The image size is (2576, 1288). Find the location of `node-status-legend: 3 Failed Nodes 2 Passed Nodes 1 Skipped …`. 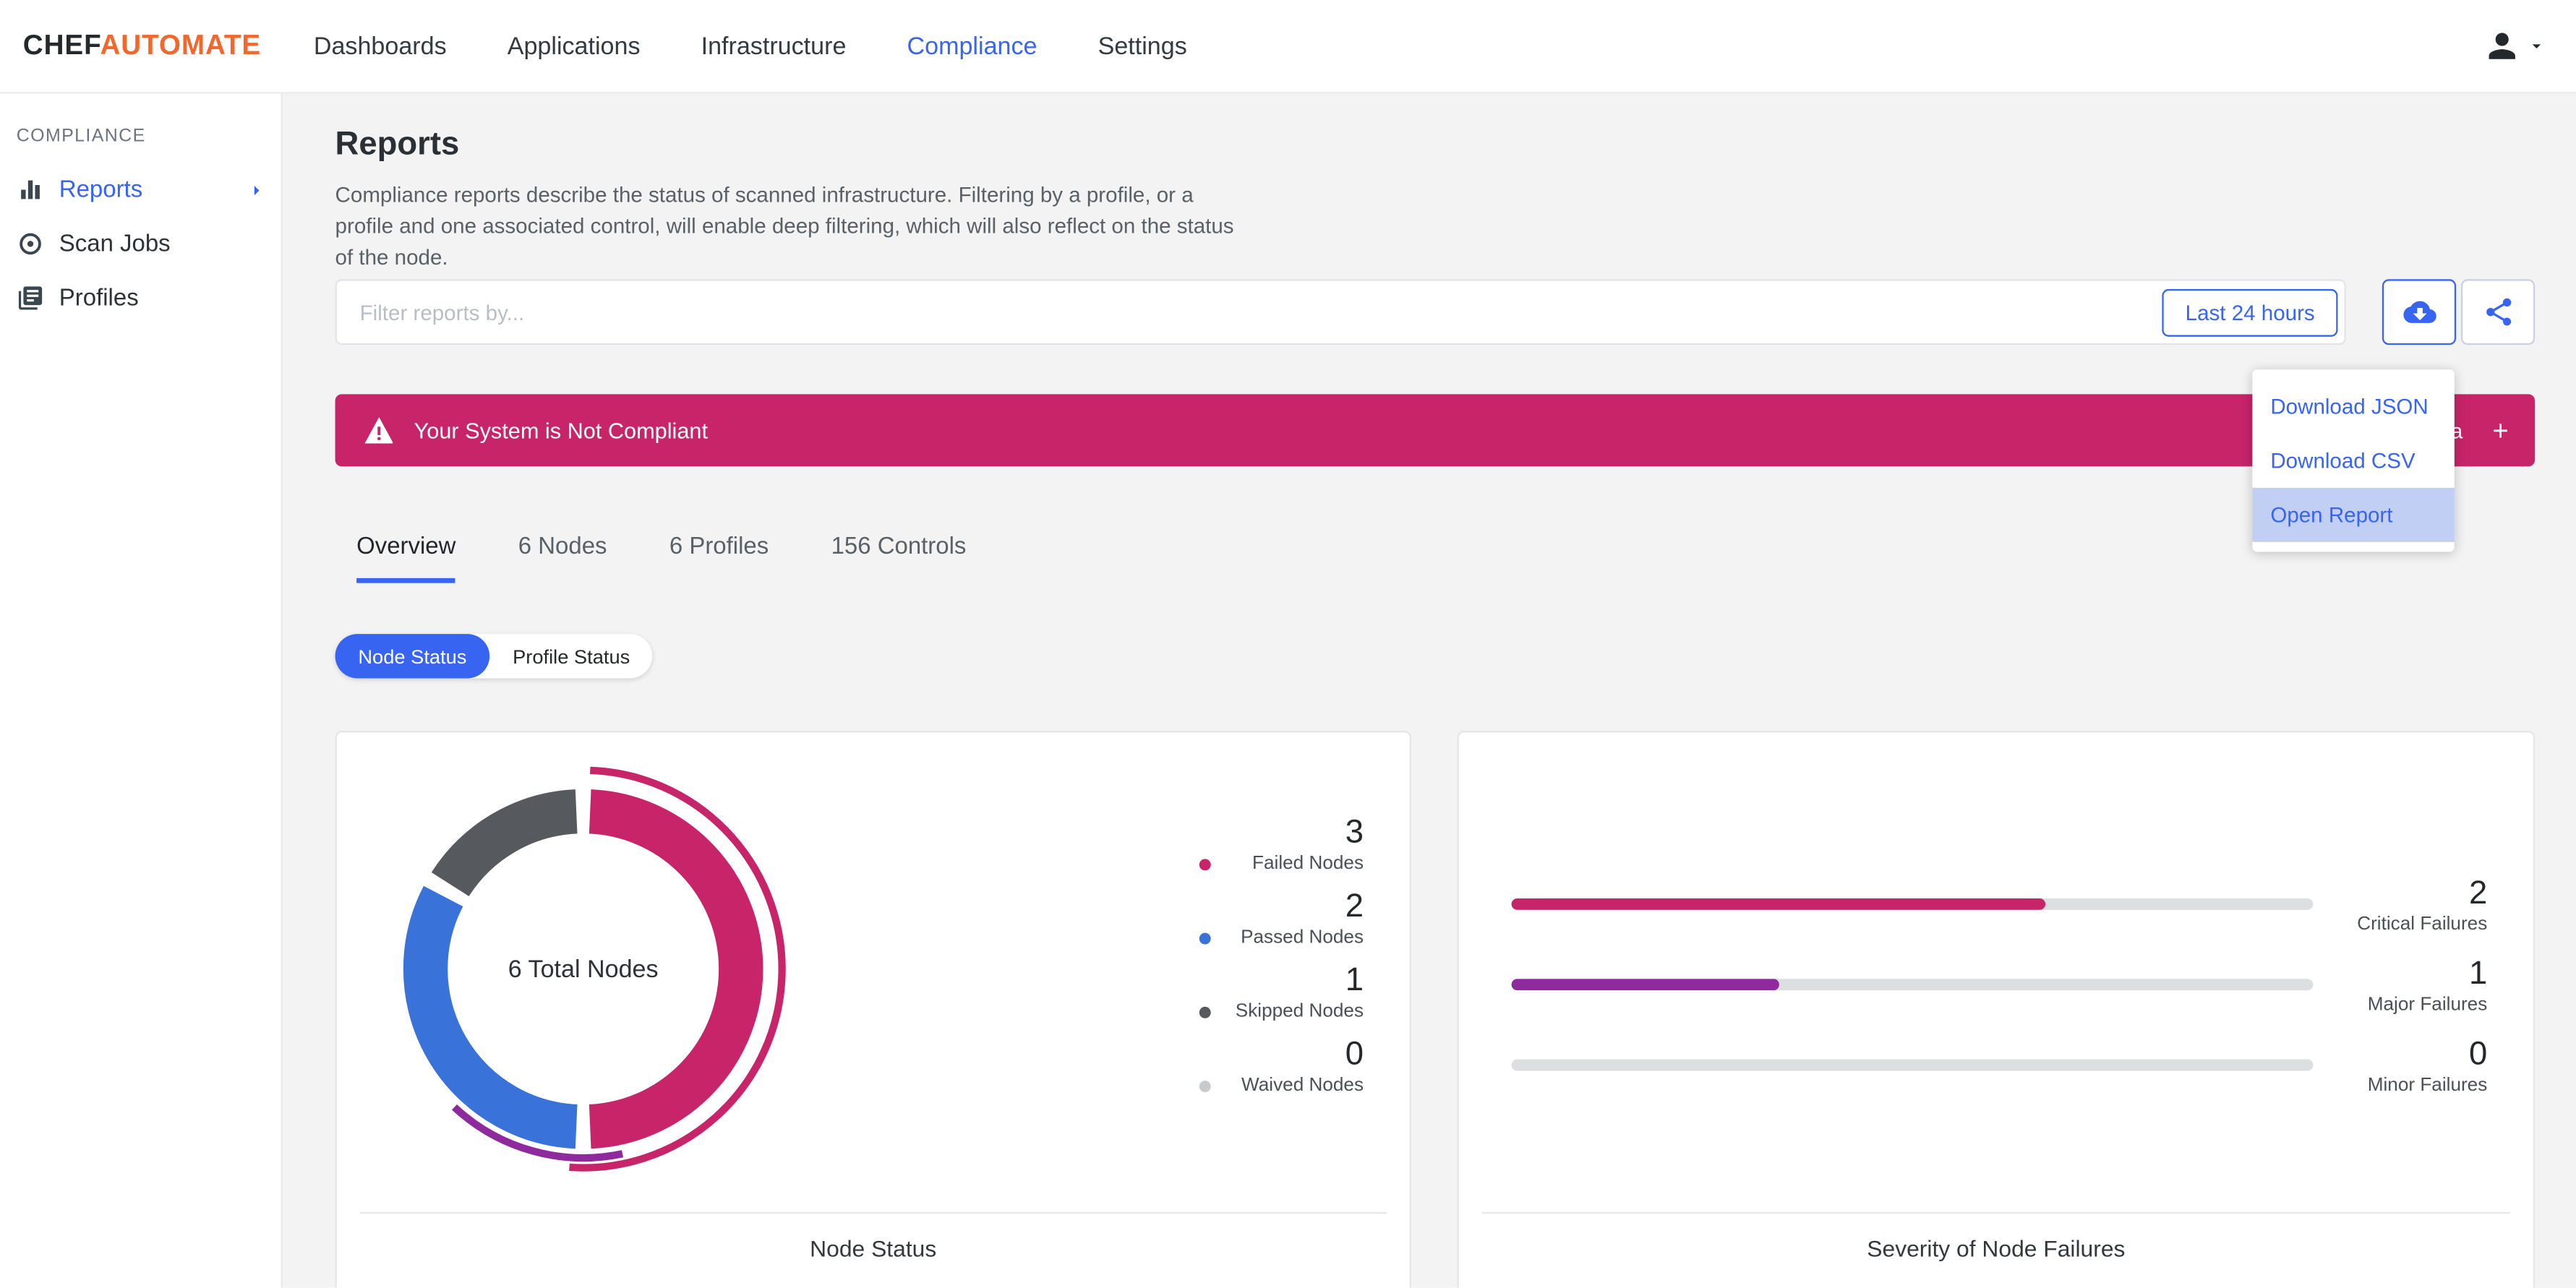

node-status-legend: 3 Failed Nodes 2 Passed Nodes 1 Skipped … is located at coordinates (1282, 963).